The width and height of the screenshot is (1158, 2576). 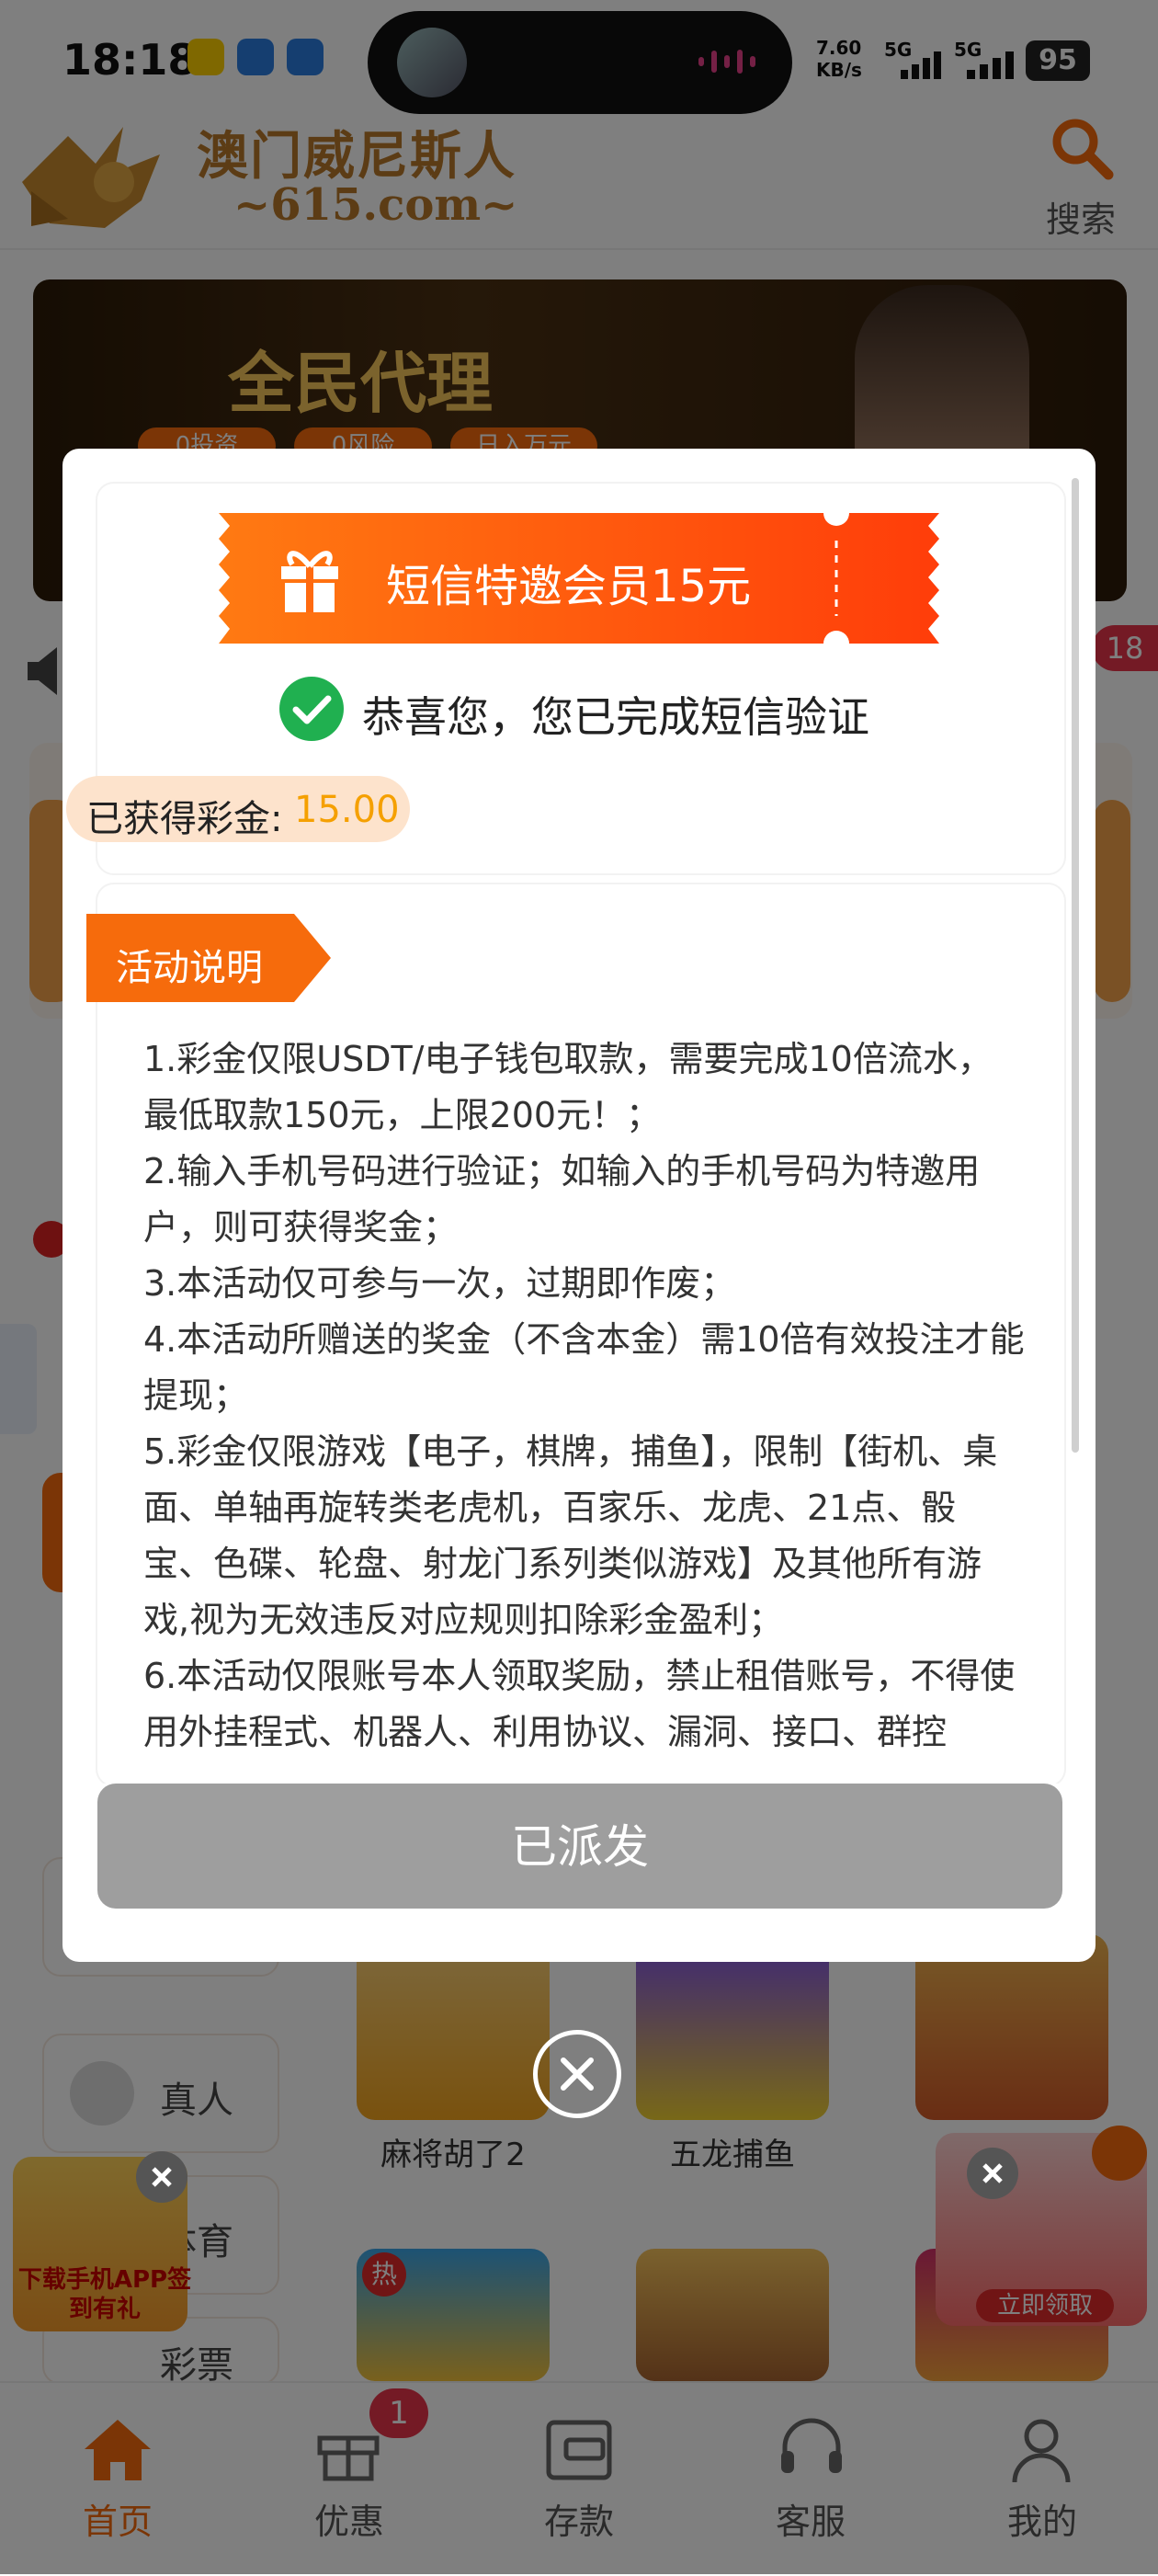 I want to click on close-promo-left-button, so click(x=161, y=2177).